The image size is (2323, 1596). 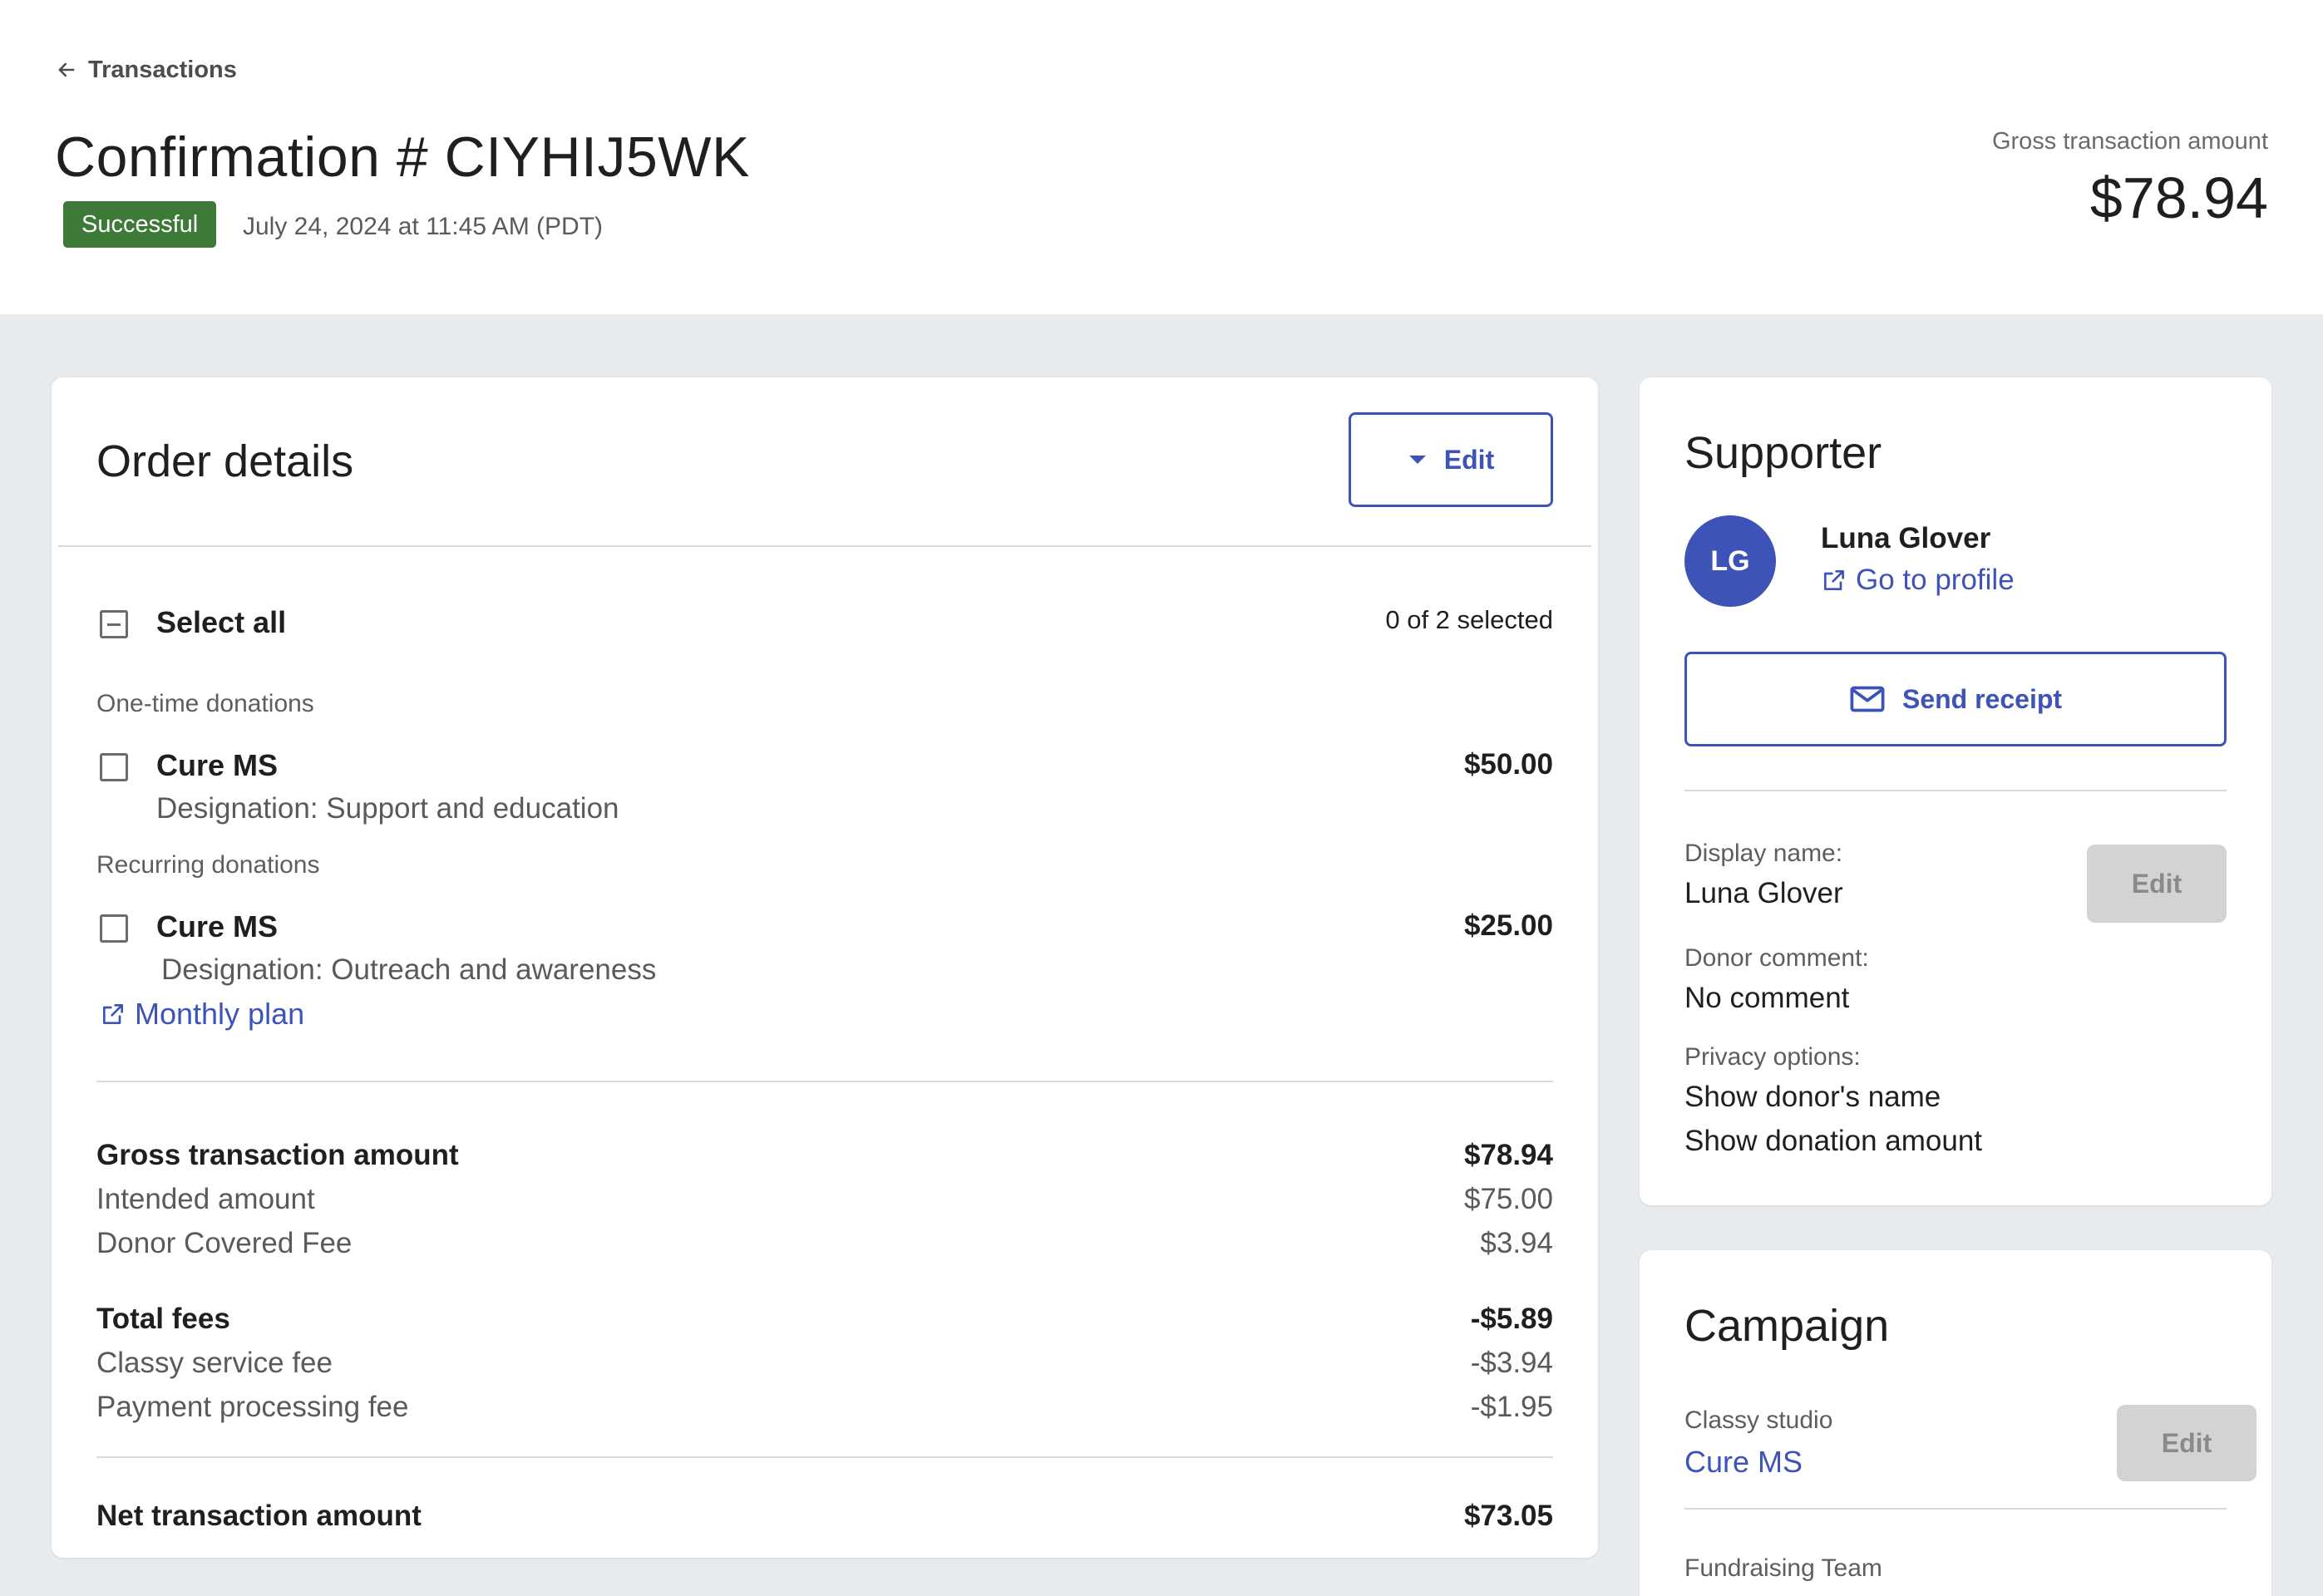 What do you see at coordinates (163, 1319) in the screenshot?
I see `total-fees-label: Total fees` at bounding box center [163, 1319].